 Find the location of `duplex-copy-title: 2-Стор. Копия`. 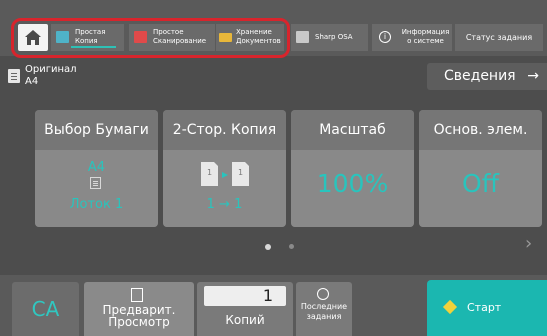

duplex-copy-title: 2-Стор. Копия is located at coordinates (224, 130).